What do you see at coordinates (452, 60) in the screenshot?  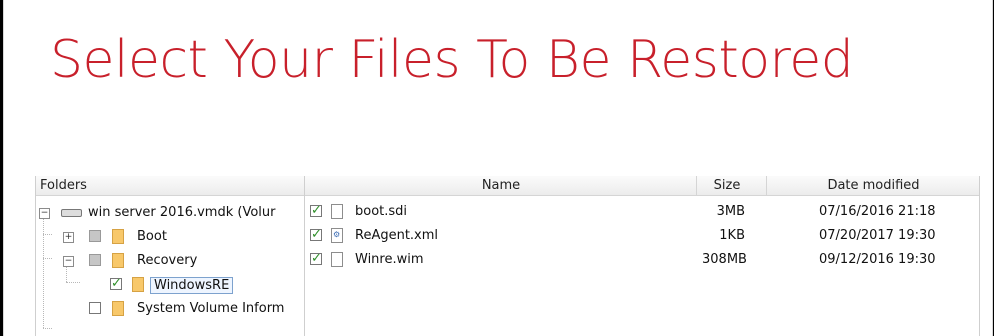 I see `page-title: Select Your Files To Be Restored` at bounding box center [452, 60].